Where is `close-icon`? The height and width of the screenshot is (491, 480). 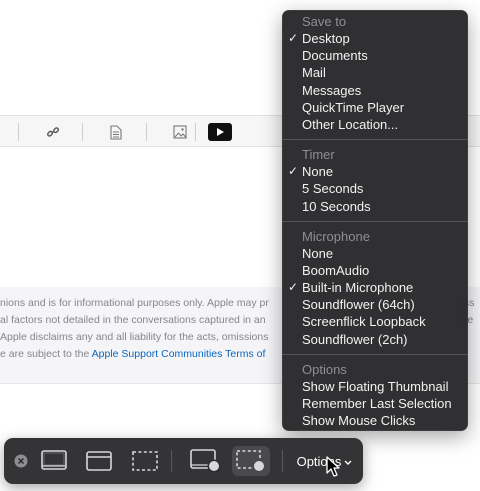
close-icon is located at coordinates (21, 461).